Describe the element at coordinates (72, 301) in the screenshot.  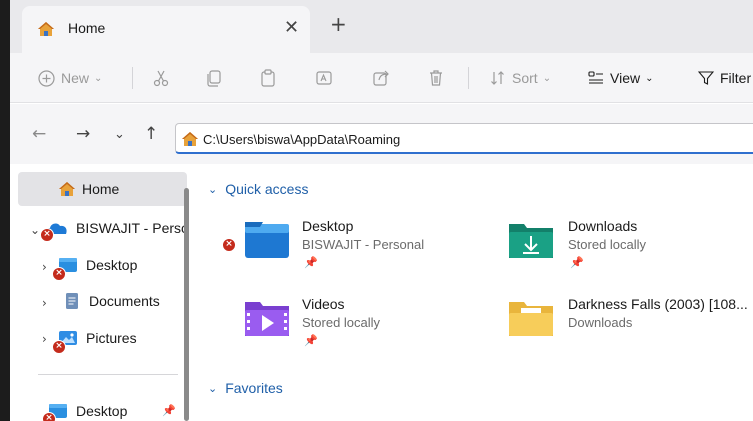
I see `documents-icon` at that location.